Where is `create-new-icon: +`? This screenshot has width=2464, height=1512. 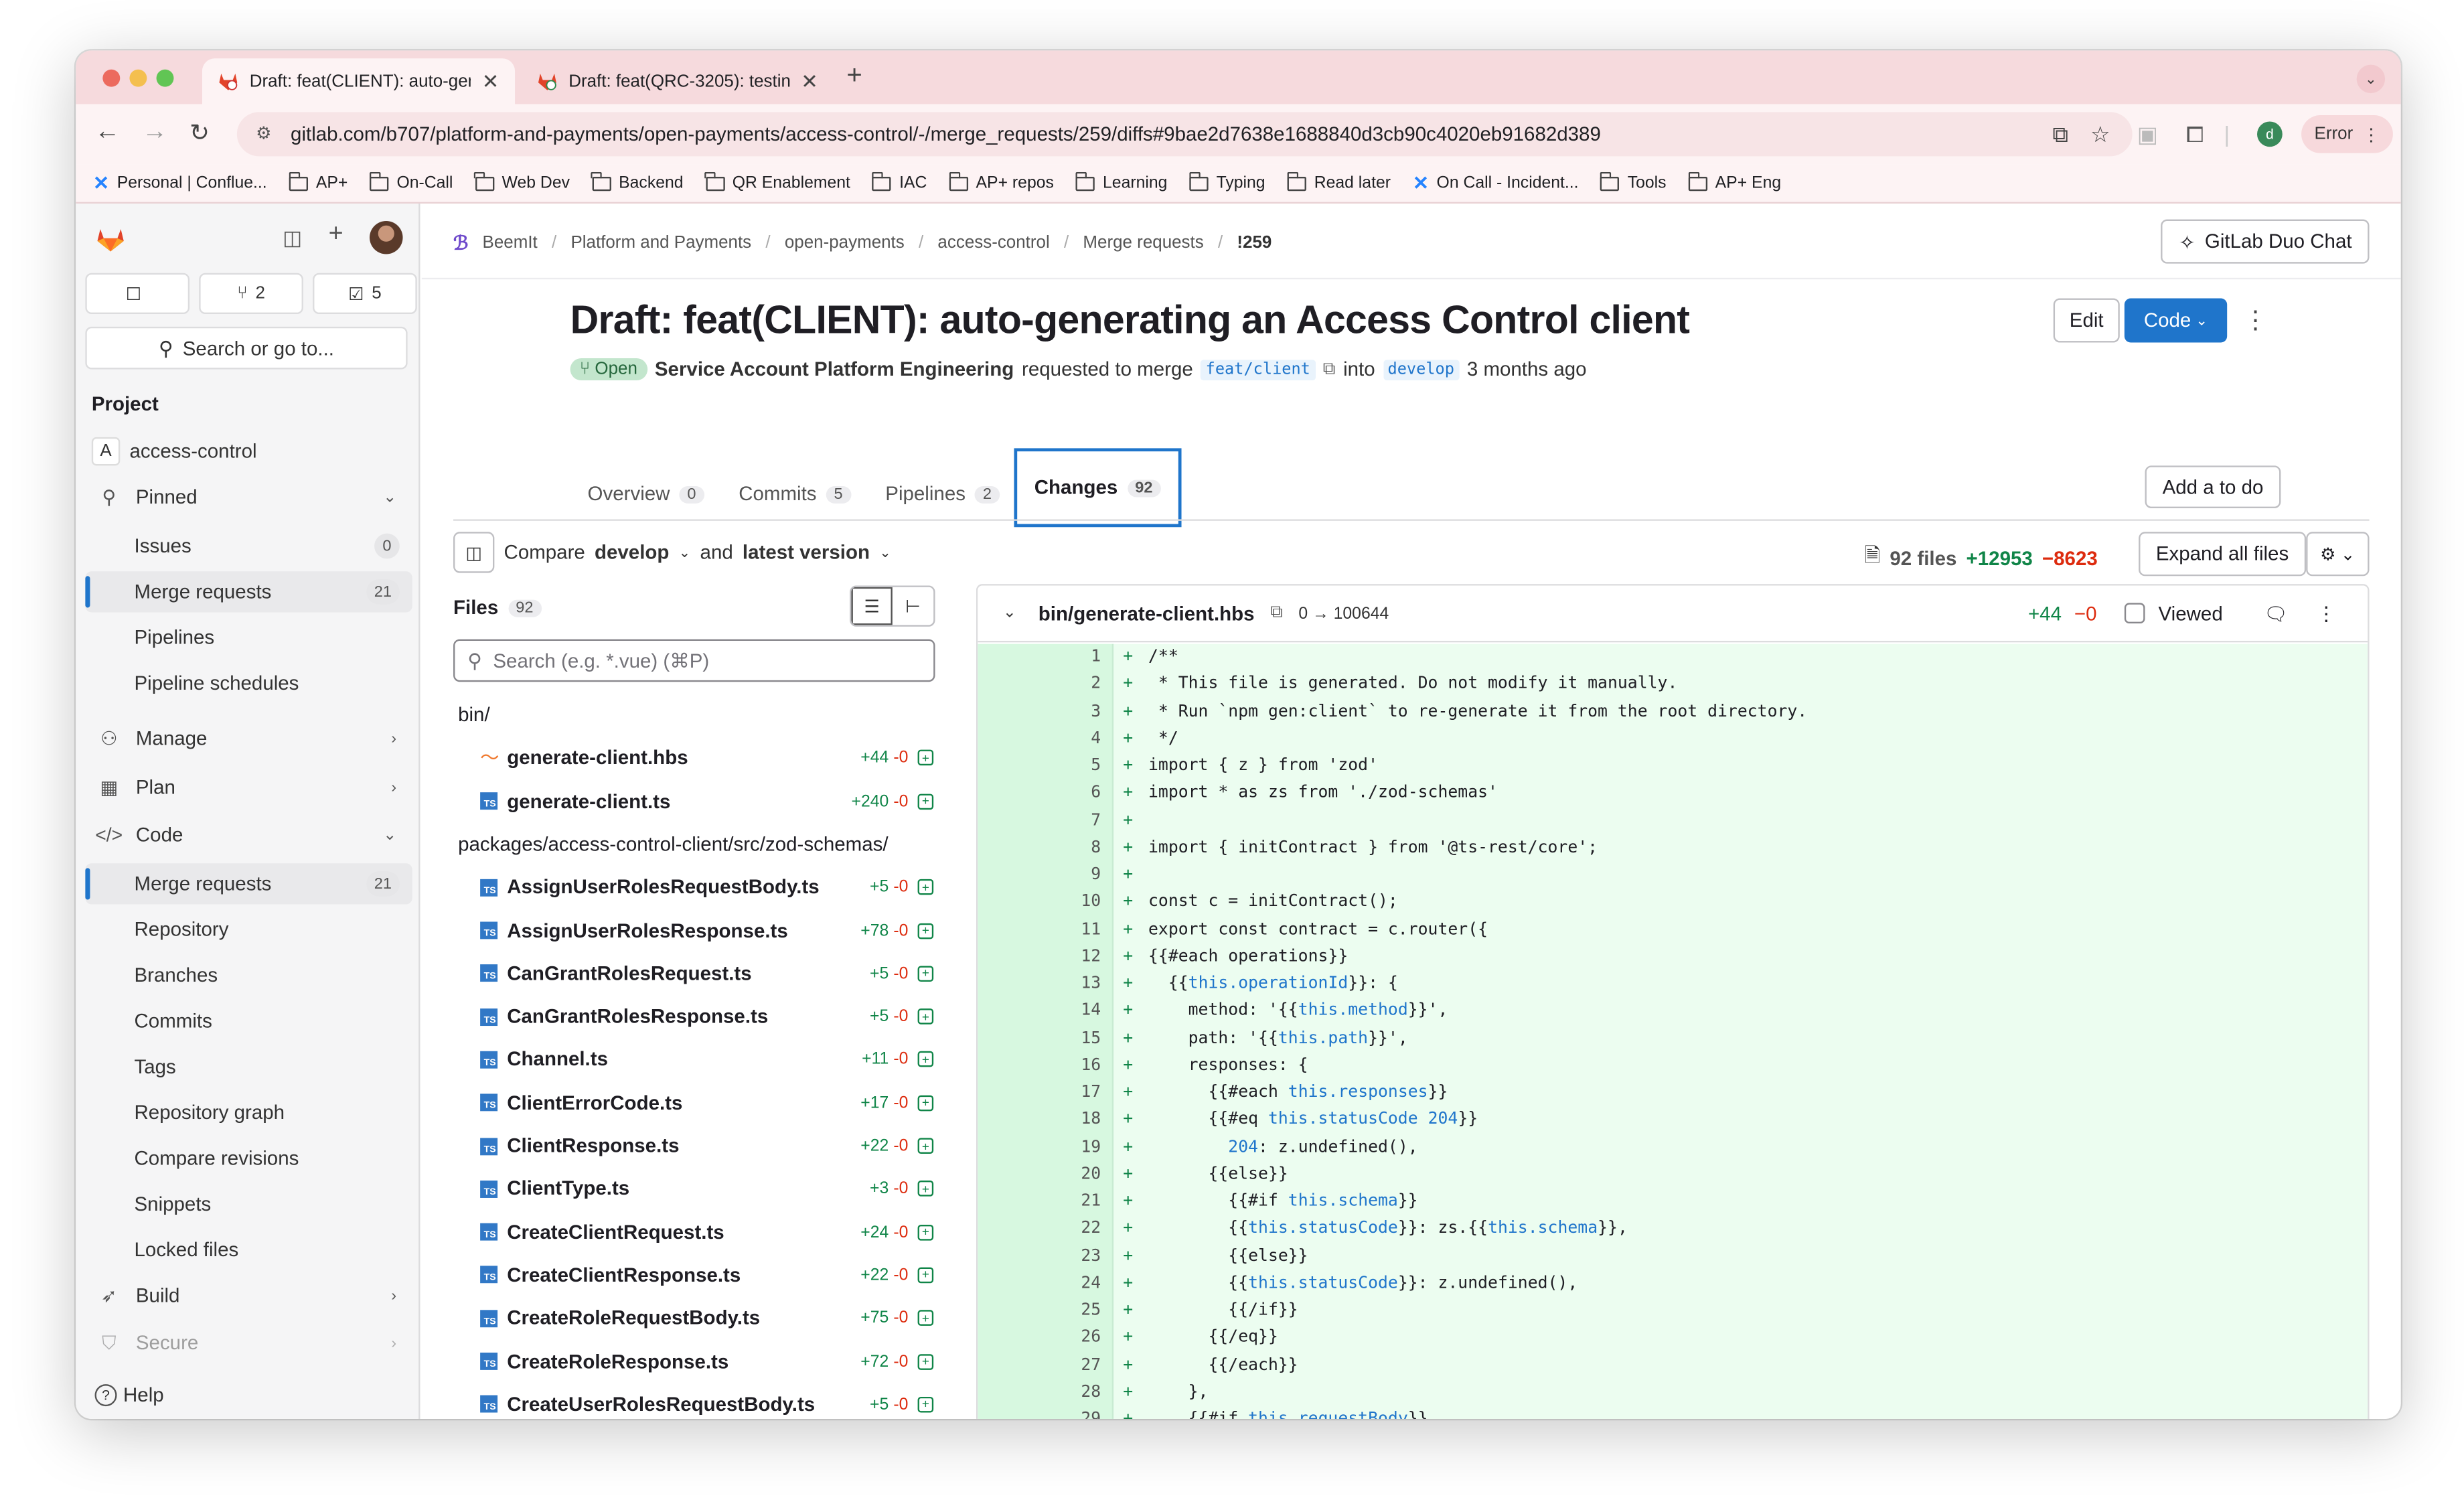 create-new-icon: + is located at coordinates (336, 235).